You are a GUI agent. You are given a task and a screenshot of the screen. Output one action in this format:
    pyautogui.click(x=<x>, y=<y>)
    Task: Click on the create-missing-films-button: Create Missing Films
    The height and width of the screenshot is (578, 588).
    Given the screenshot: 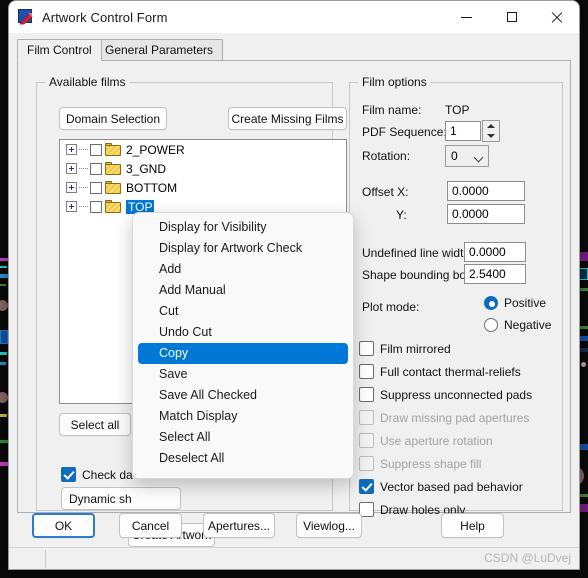 What is the action you would take?
    pyautogui.click(x=287, y=118)
    